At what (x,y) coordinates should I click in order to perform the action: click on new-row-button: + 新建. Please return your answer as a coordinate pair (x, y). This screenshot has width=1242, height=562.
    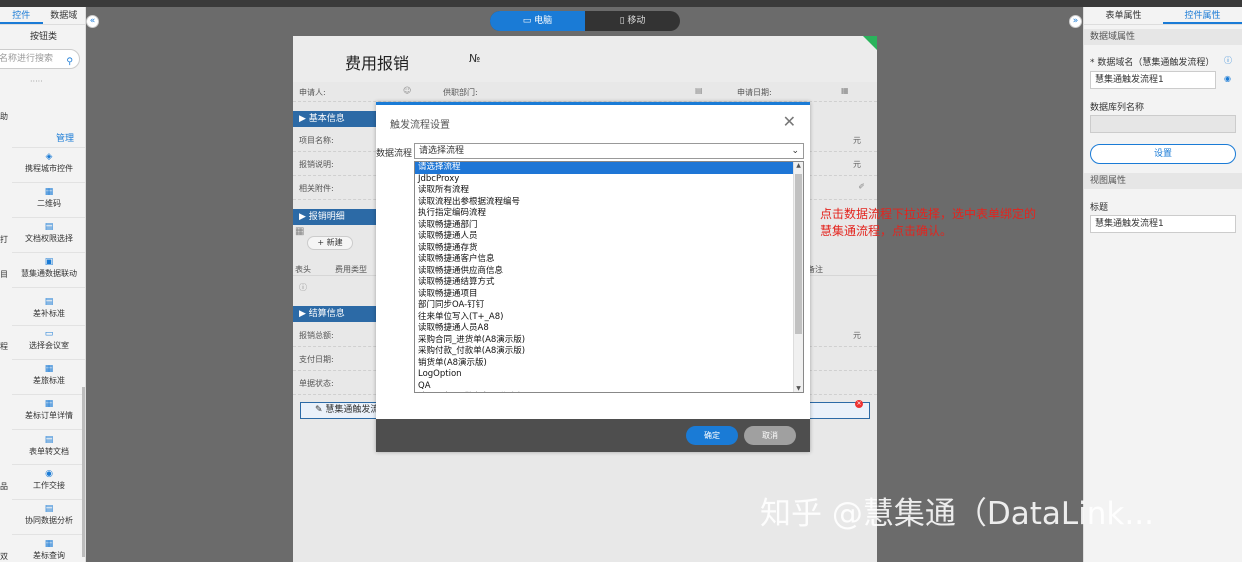
    Looking at the image, I should click on (330, 243).